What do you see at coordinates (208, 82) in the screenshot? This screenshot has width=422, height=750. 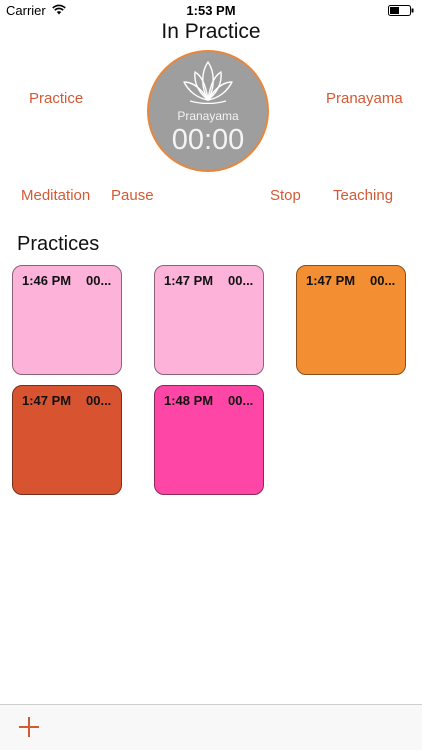 I see `lotus-icon` at bounding box center [208, 82].